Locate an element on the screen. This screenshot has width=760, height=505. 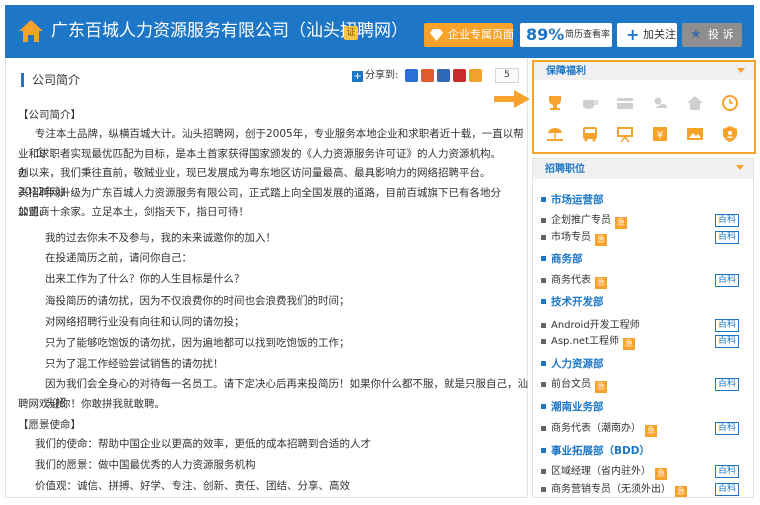
intro-paragraph: 聘网欢迎你！你敢拼我就敢聘。 is located at coordinates (91, 404).